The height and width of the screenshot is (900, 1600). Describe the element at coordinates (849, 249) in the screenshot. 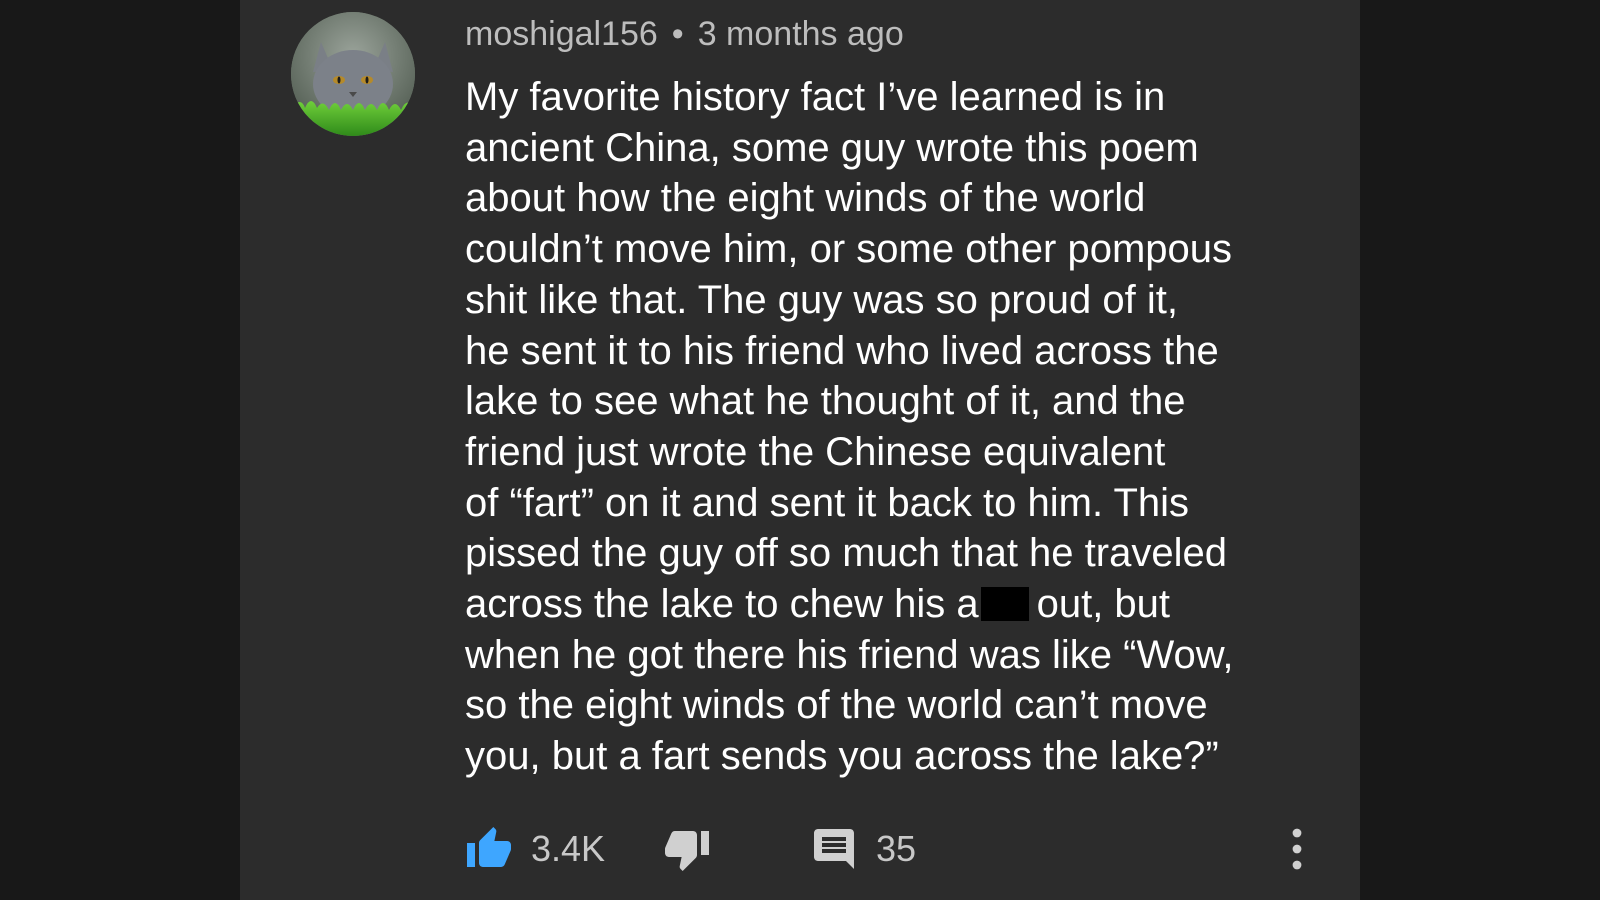

I see `comment-line: couldn’t move him, or some other pompous` at that location.